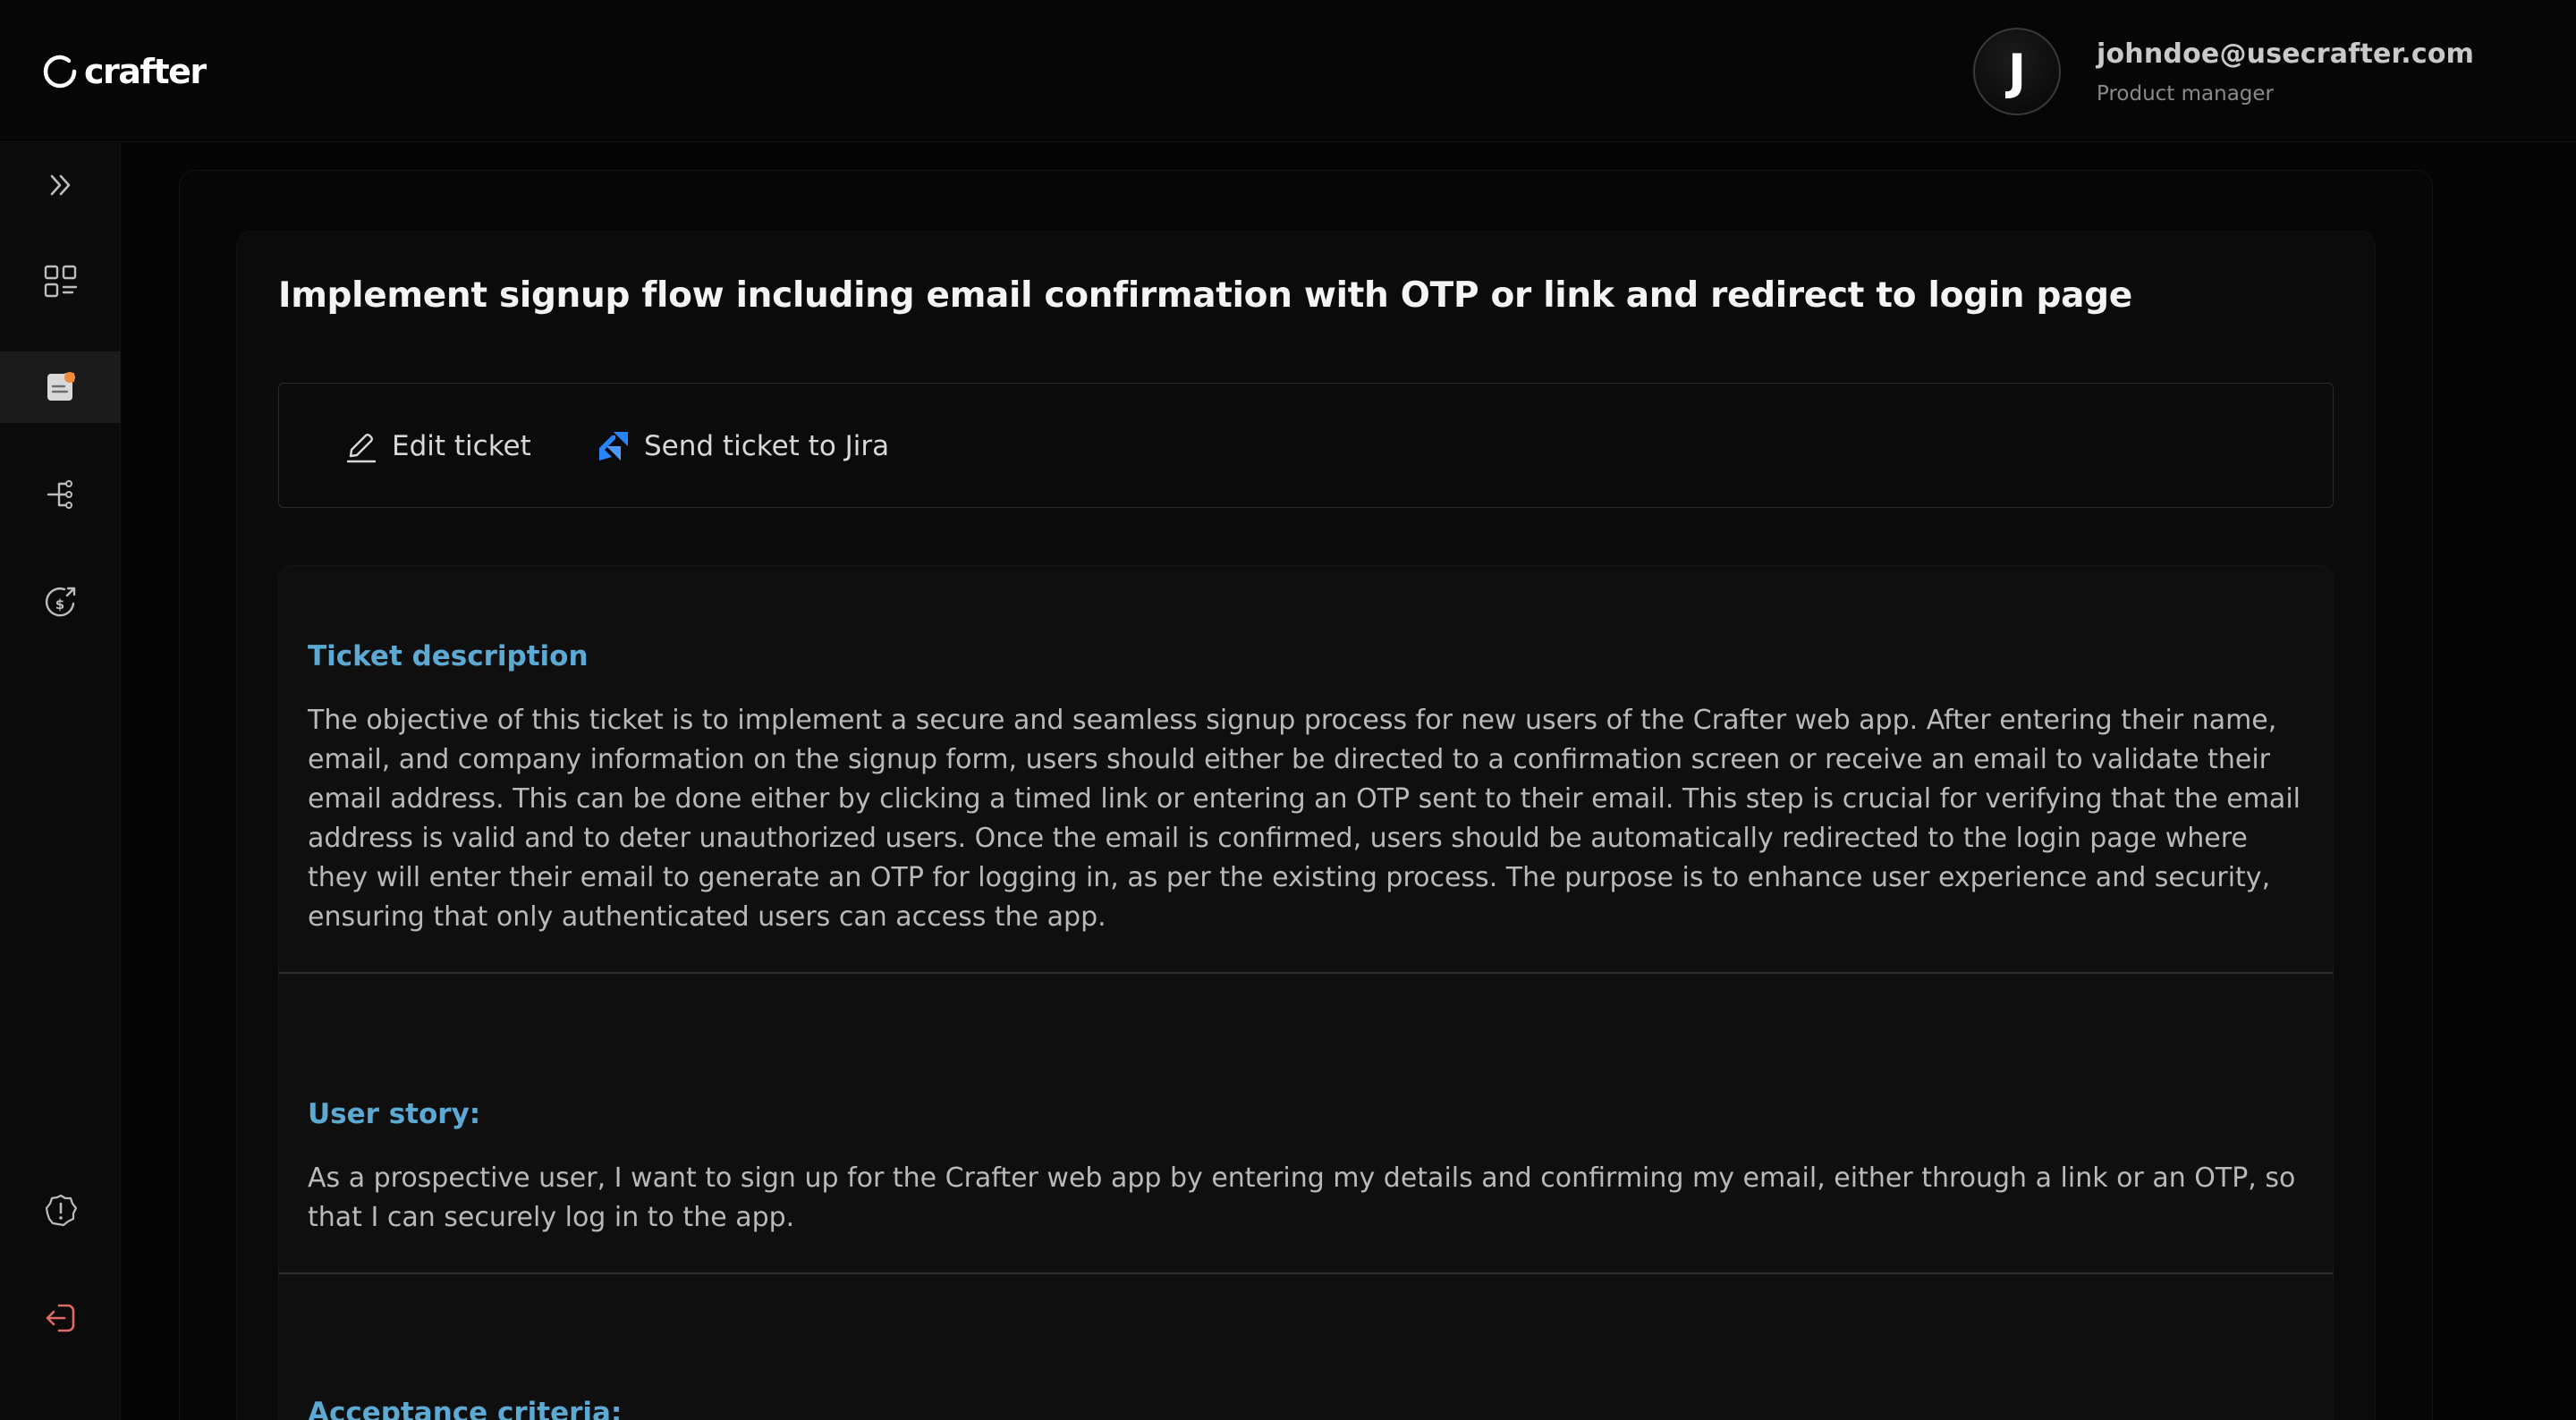 The height and width of the screenshot is (1420, 2576). I want to click on jira-icon, so click(613, 446).